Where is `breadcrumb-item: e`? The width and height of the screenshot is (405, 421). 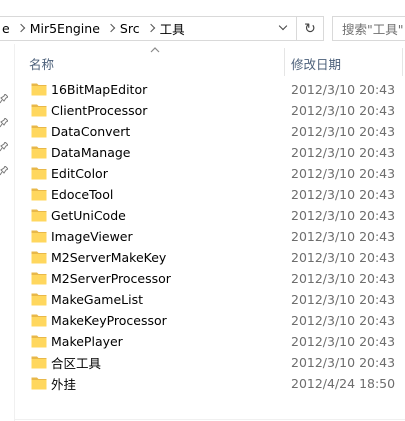 breadcrumb-item: e is located at coordinates (8, 28).